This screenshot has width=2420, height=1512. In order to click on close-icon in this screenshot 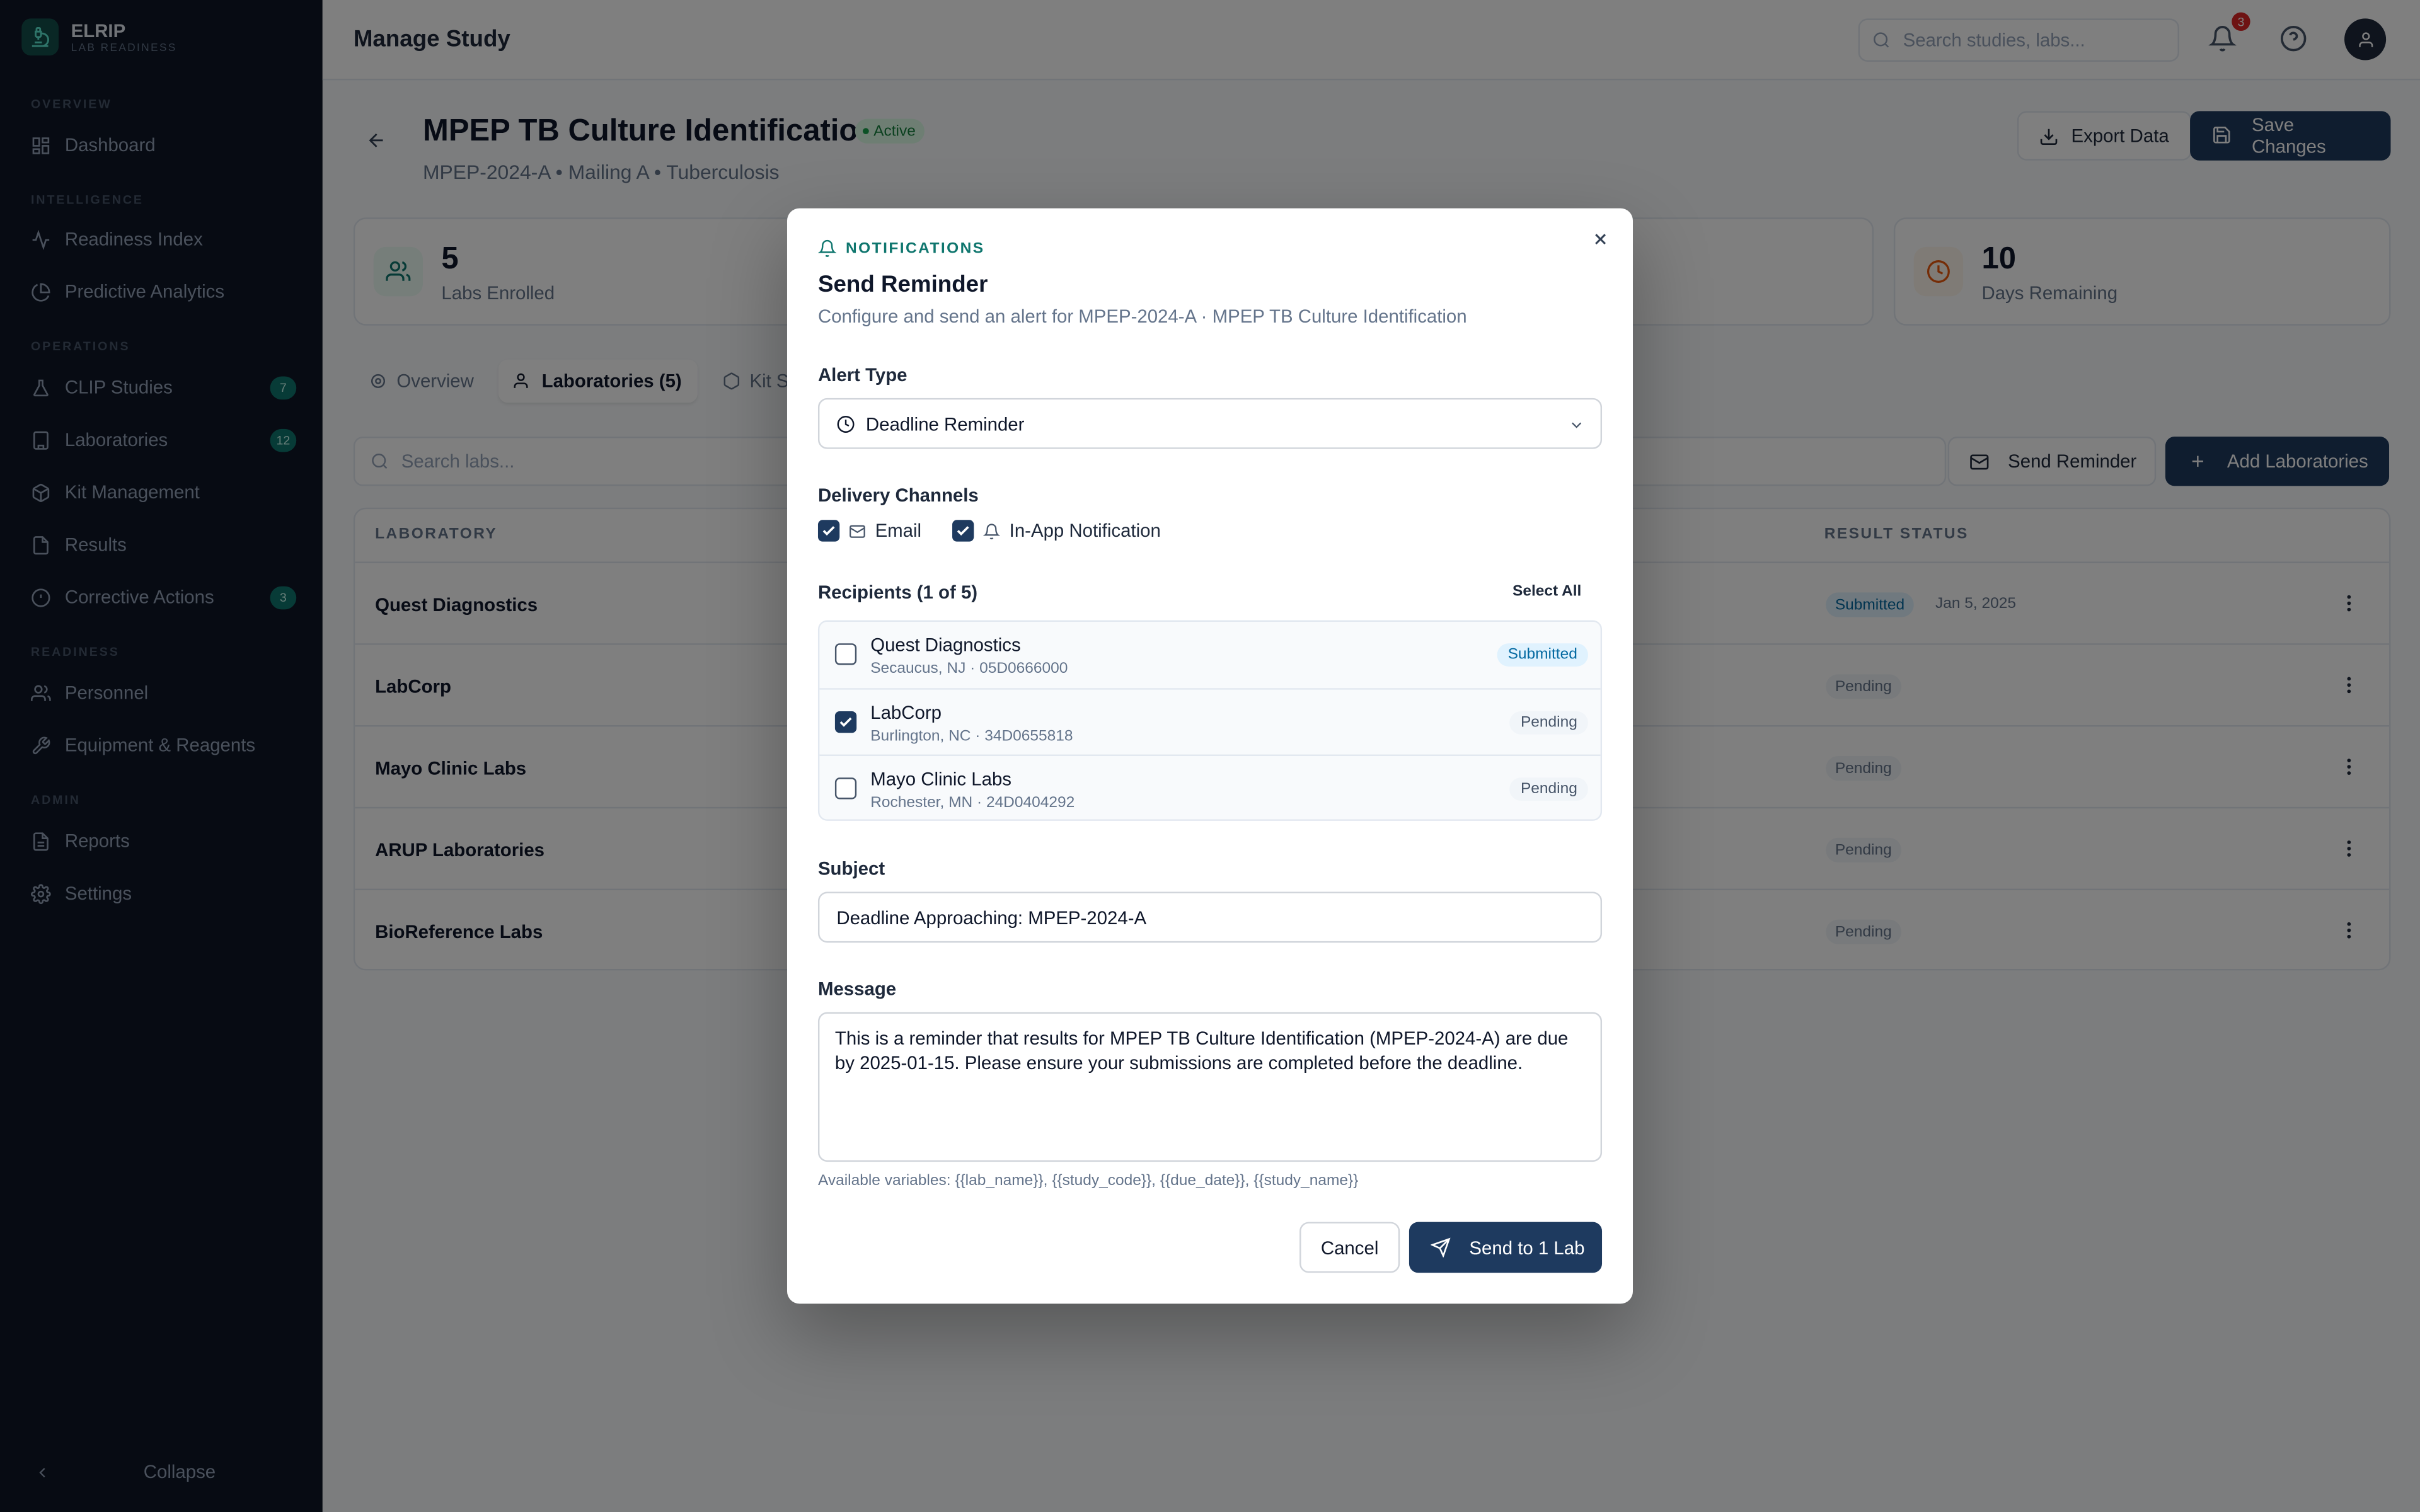, I will do `click(1600, 239)`.